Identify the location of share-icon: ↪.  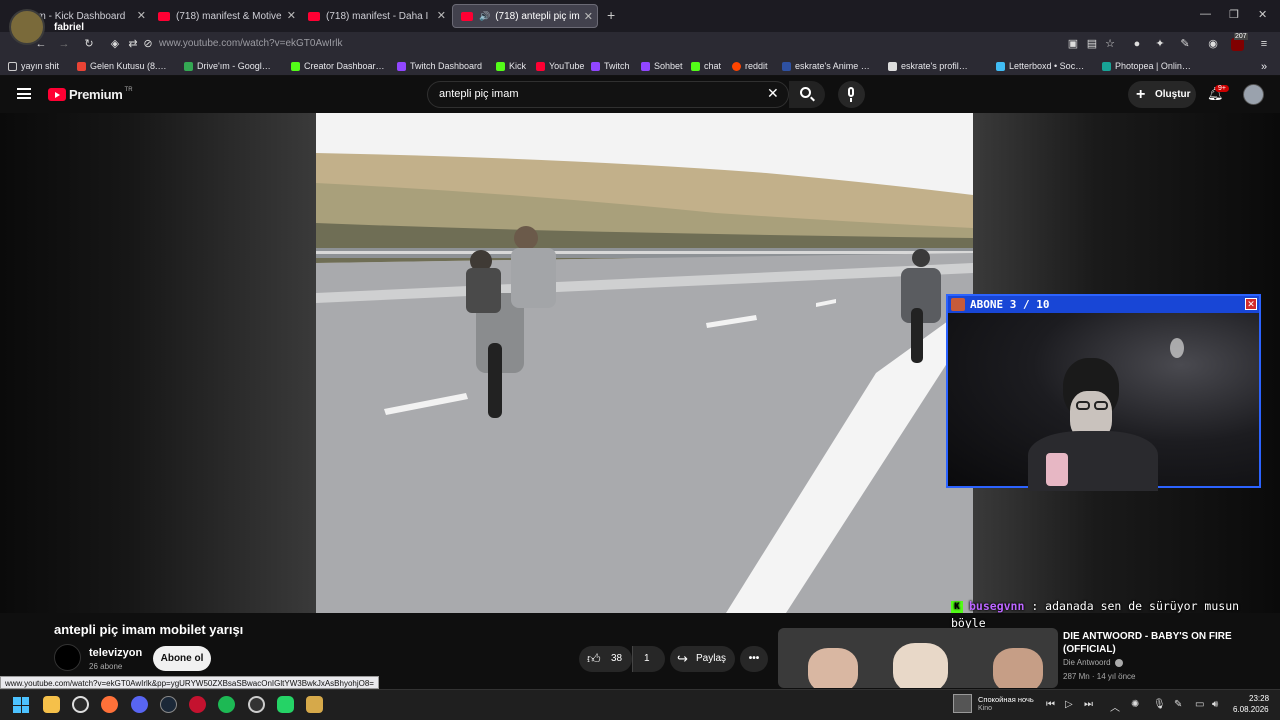
(682, 658).